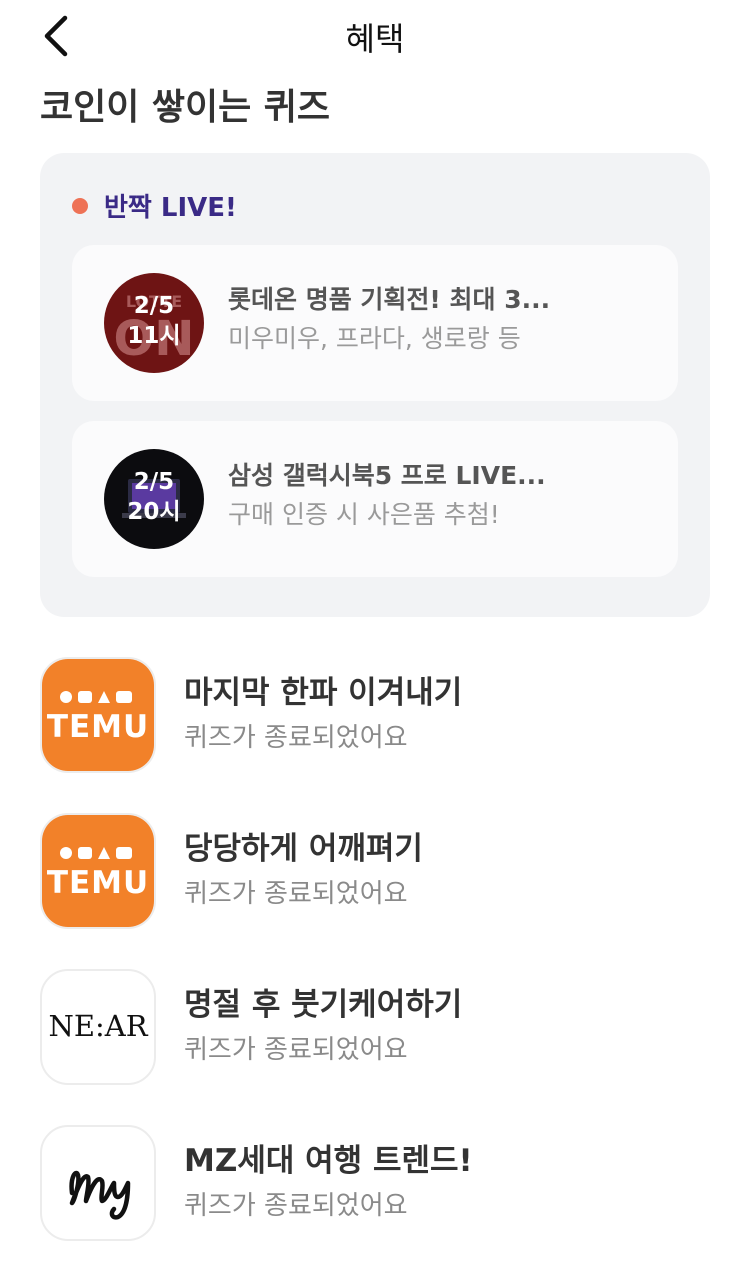  Describe the element at coordinates (375, 1183) in the screenshot. I see `quiz-item: MZ세대 여행 트렌드! 퀴즈가 종료되었어요` at that location.